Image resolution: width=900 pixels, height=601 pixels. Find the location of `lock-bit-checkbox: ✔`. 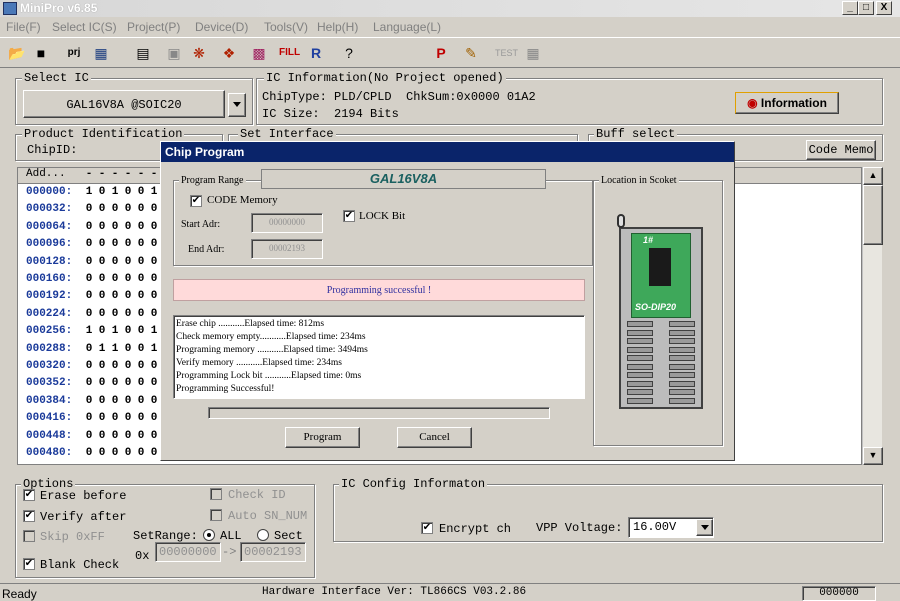

lock-bit-checkbox: ✔ is located at coordinates (349, 216).